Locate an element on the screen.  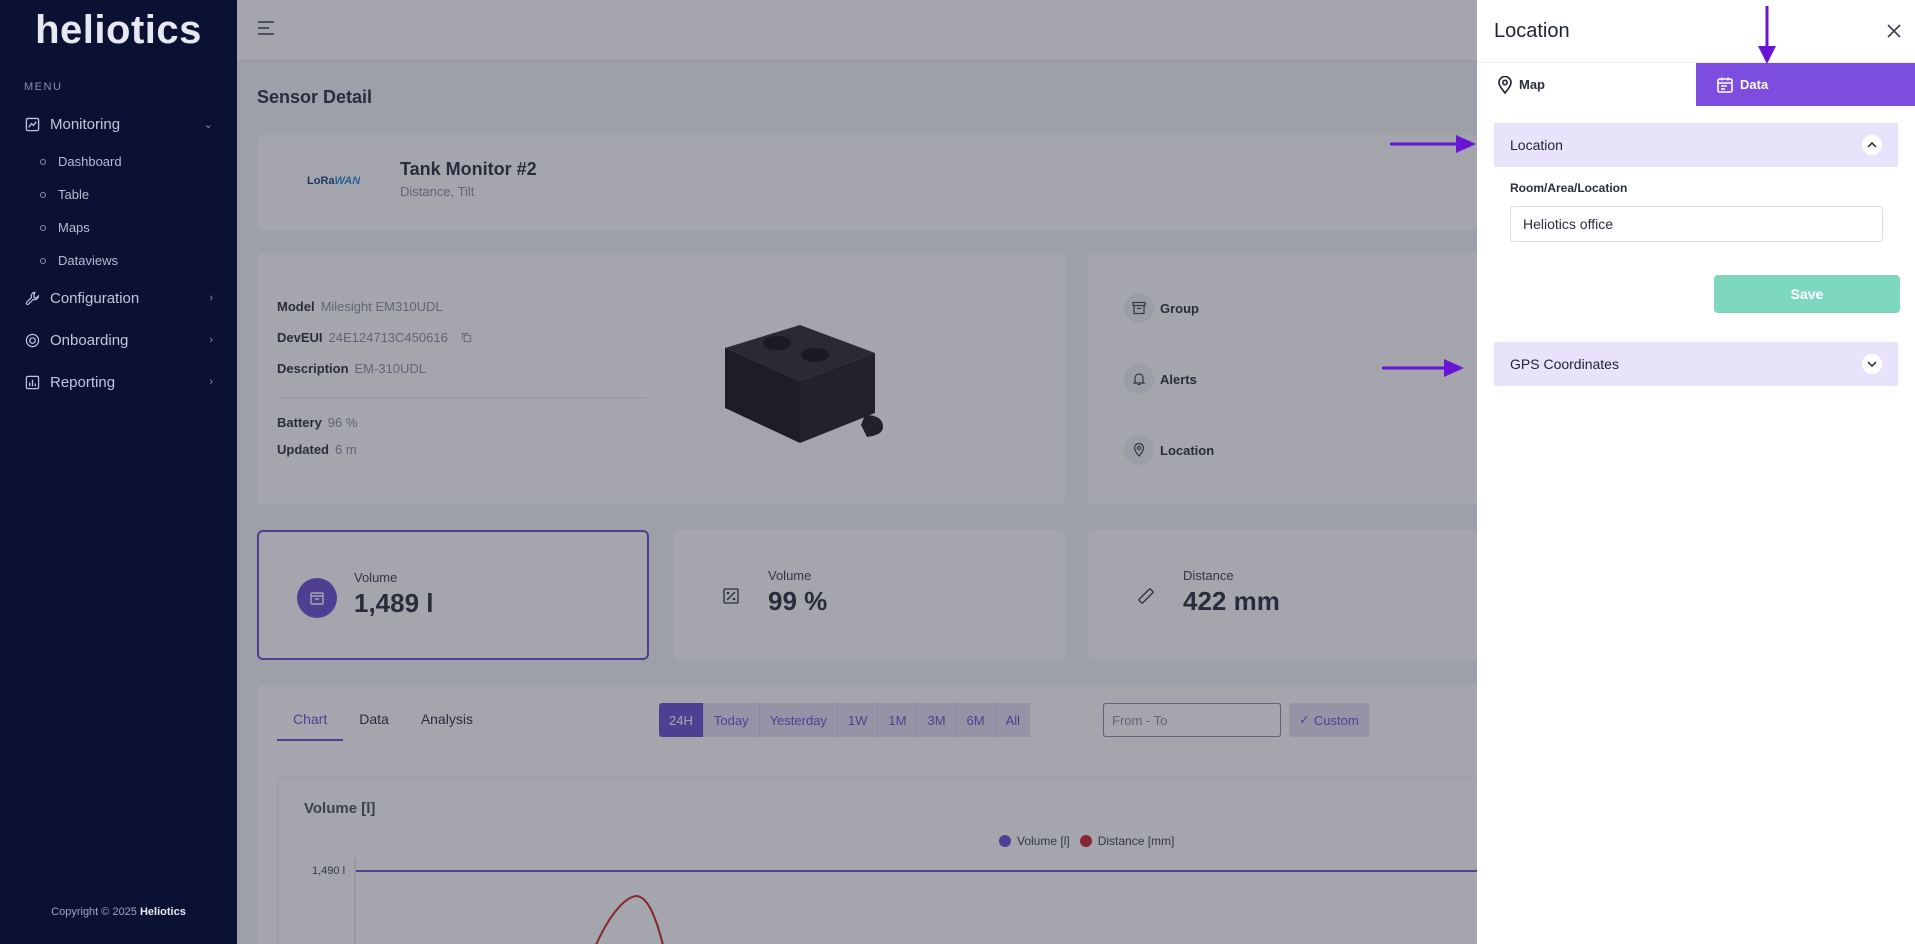
tab-map: Map is located at coordinates (1586, 84).